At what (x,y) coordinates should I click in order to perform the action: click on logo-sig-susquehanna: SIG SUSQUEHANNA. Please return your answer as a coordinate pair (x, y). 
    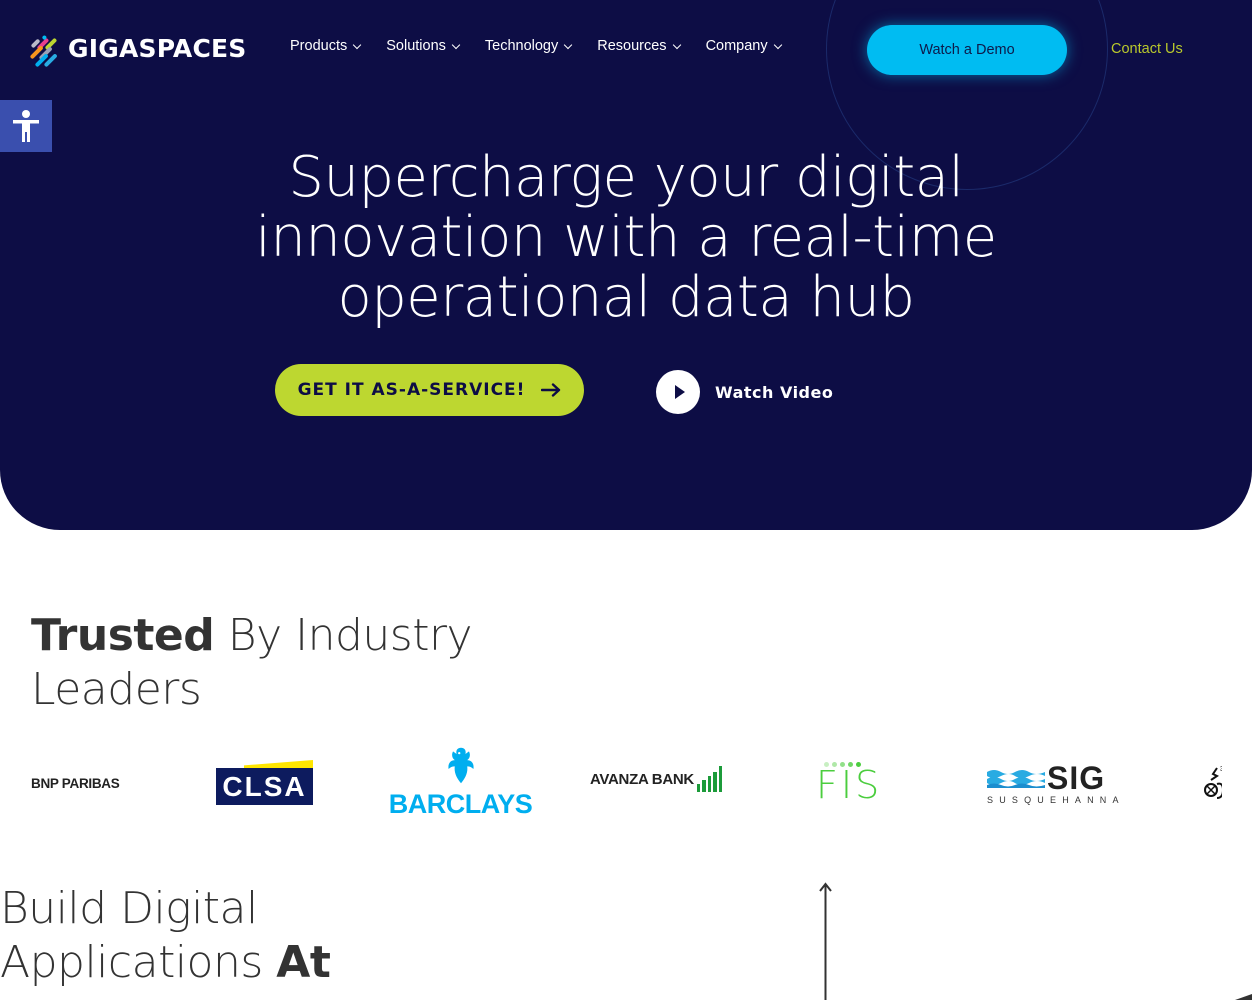
    Looking at the image, I should click on (1056, 782).